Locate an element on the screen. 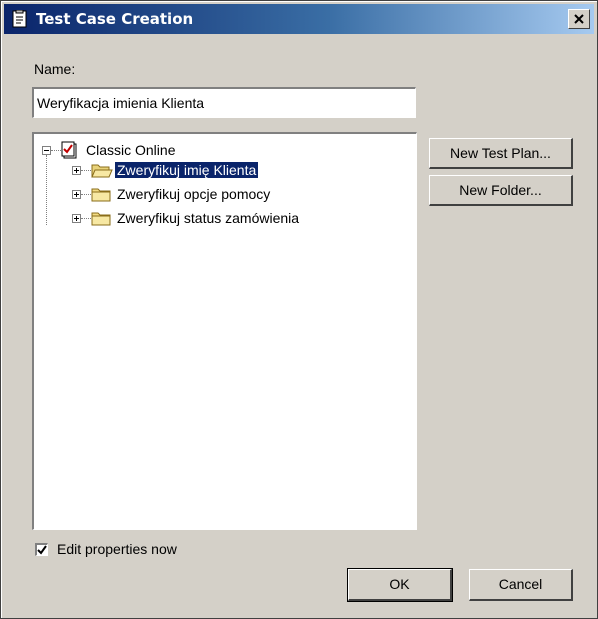  collapse-icon is located at coordinates (46, 150).